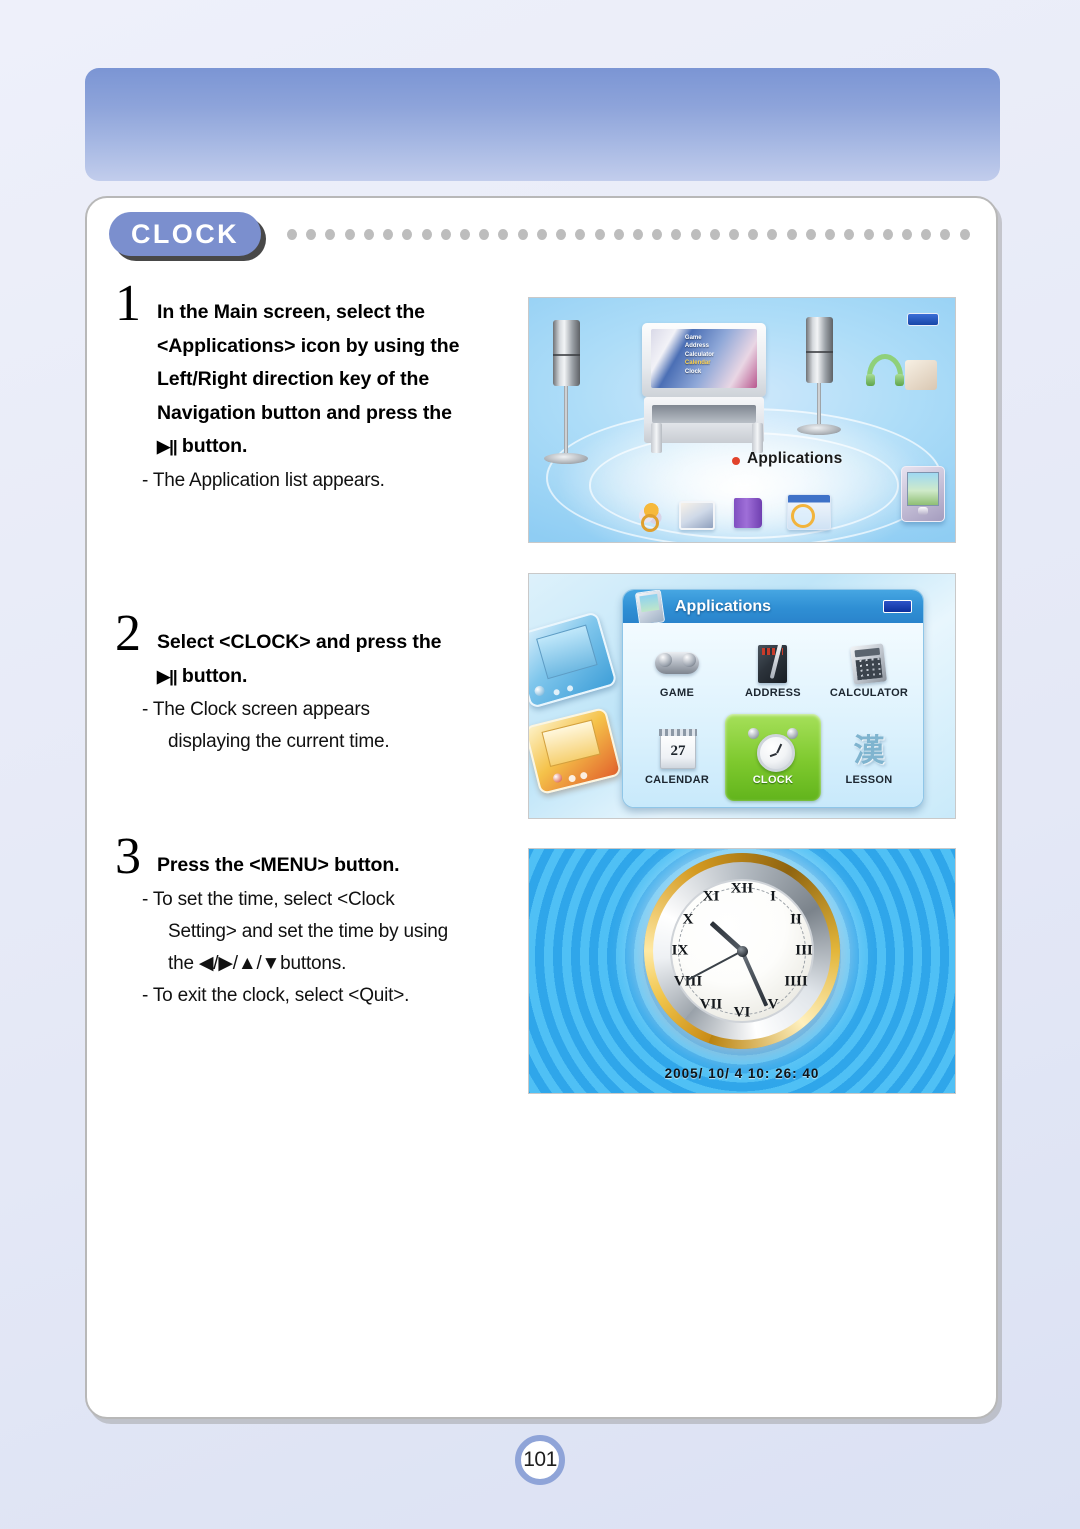 This screenshot has height=1529, width=1080. I want to click on app-label-lesson: LESSON, so click(869, 780).